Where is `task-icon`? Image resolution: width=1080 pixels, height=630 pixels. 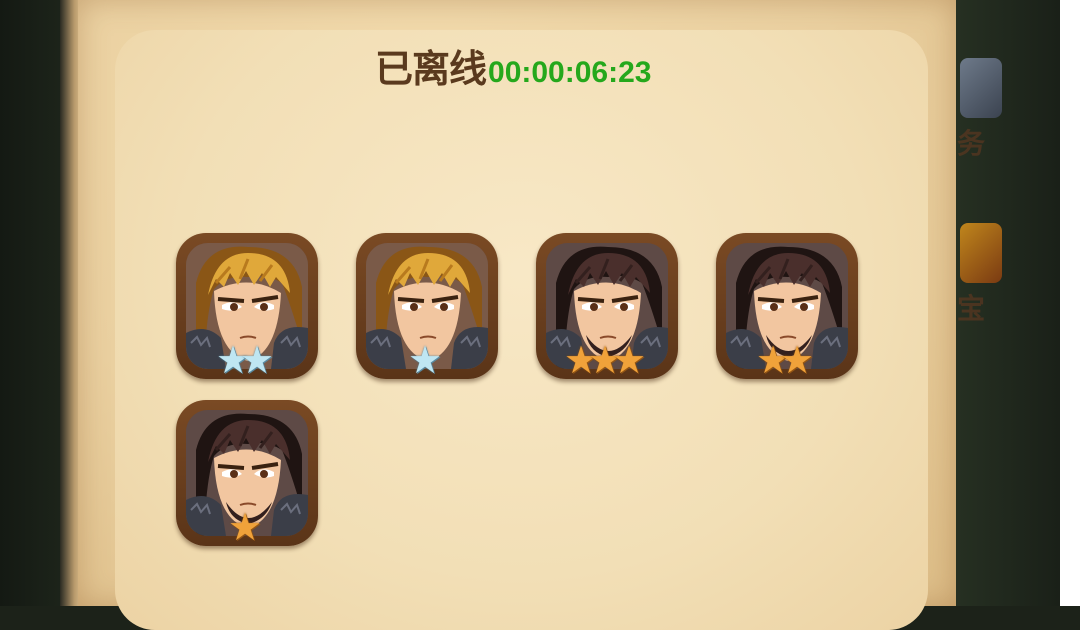 task-icon is located at coordinates (981, 88).